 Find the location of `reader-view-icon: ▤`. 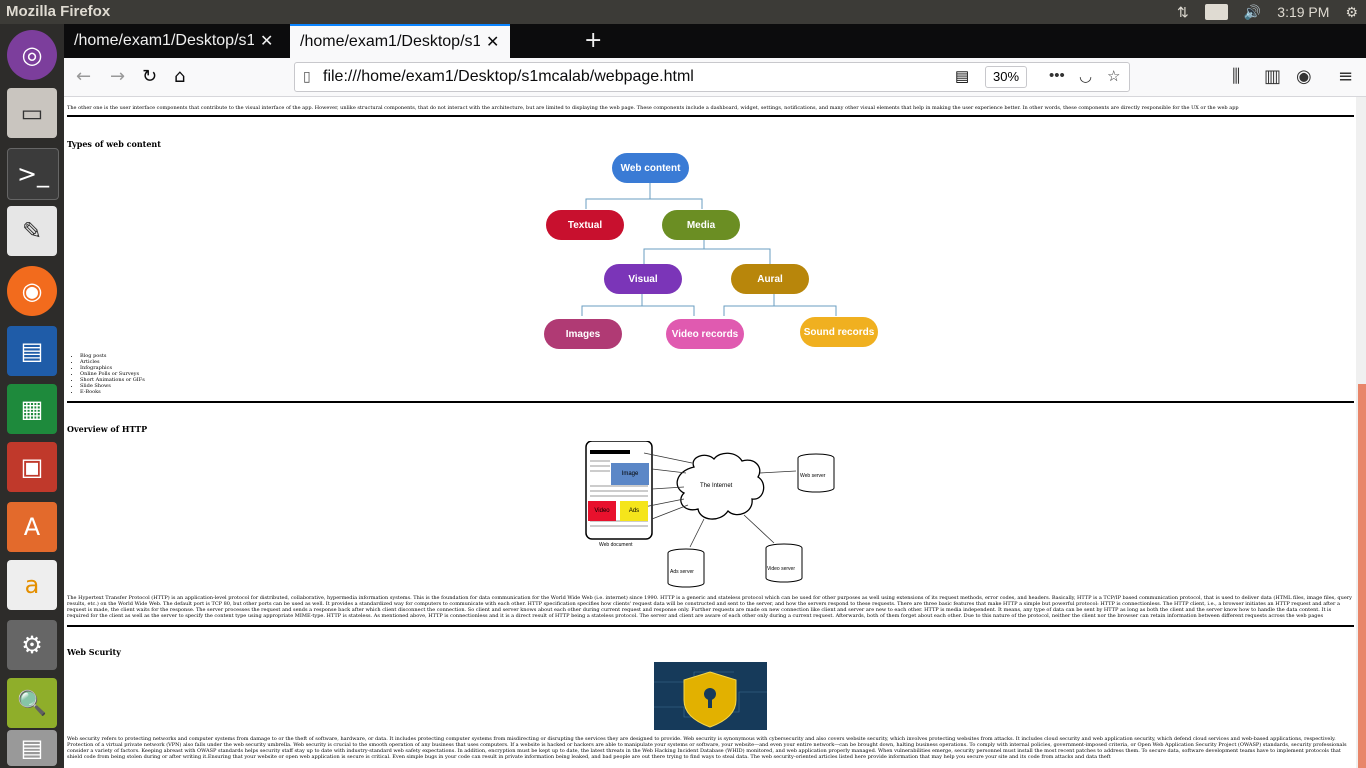

reader-view-icon: ▤ is located at coordinates (962, 76).